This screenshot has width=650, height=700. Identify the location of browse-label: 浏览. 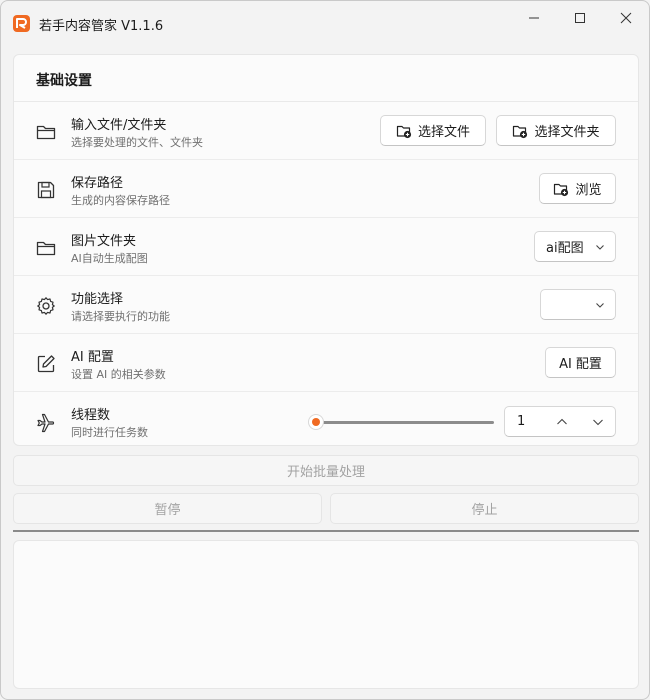
(588, 190).